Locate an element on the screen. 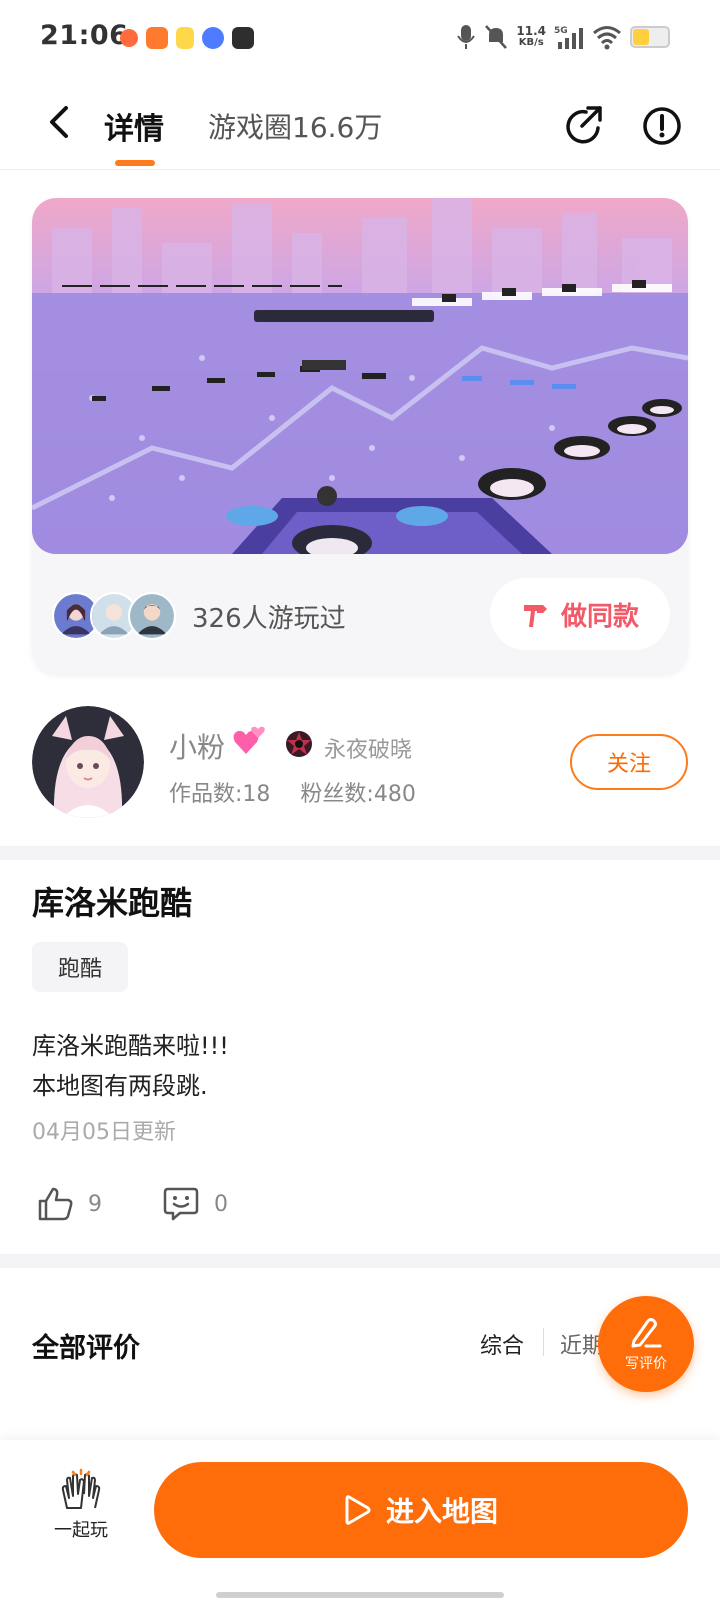 The height and width of the screenshot is (1600, 720). make-same-label: 做同款 is located at coordinates (599, 616).